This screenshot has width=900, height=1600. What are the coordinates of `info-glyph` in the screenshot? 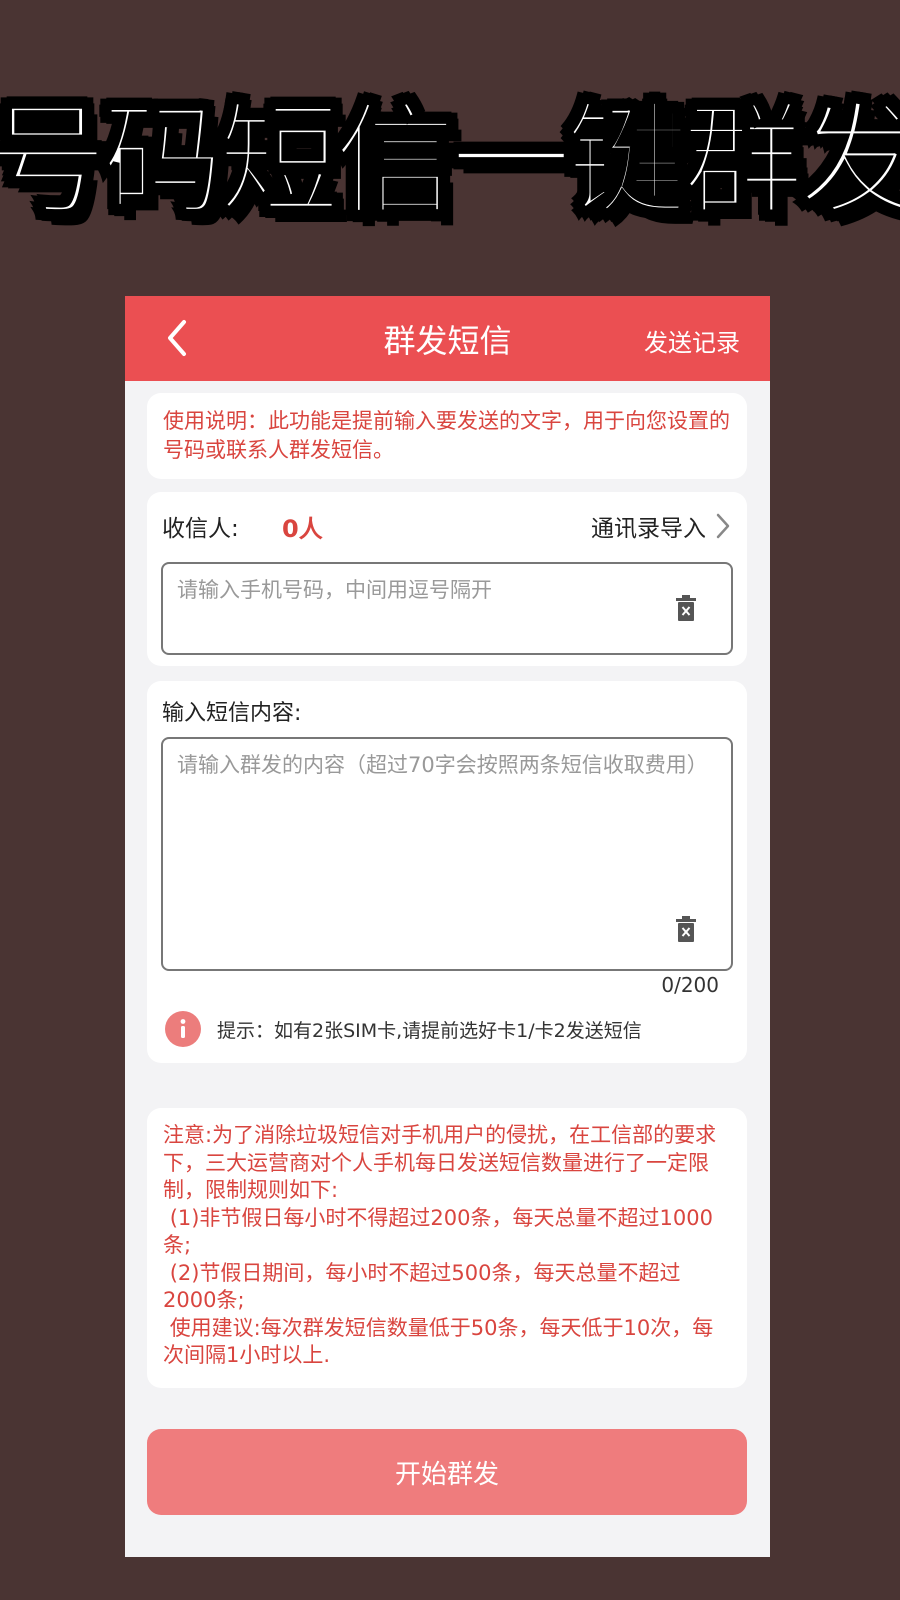 It's located at (183, 1028).